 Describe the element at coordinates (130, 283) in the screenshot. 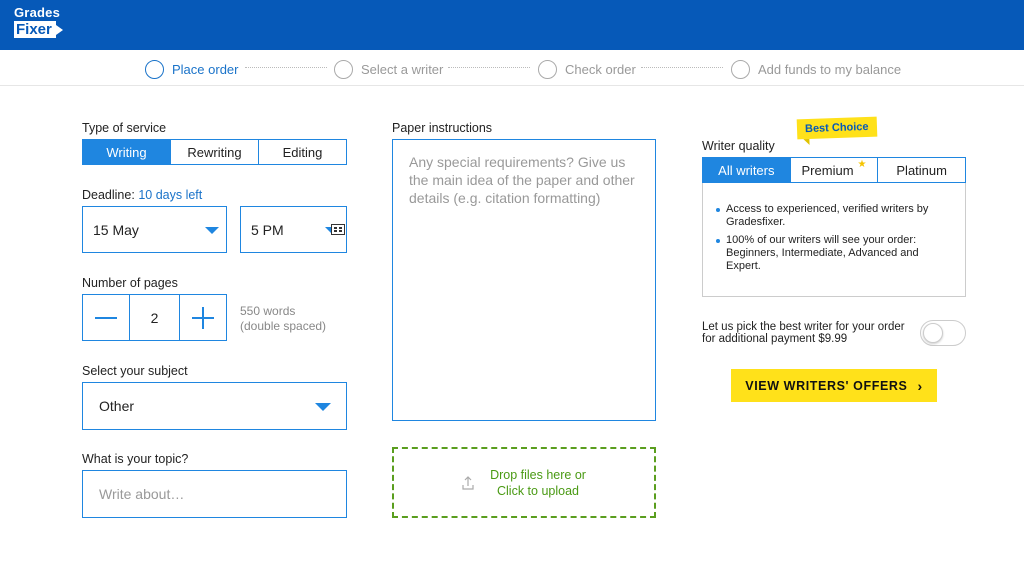

I see `pages-label: Number of pages` at that location.